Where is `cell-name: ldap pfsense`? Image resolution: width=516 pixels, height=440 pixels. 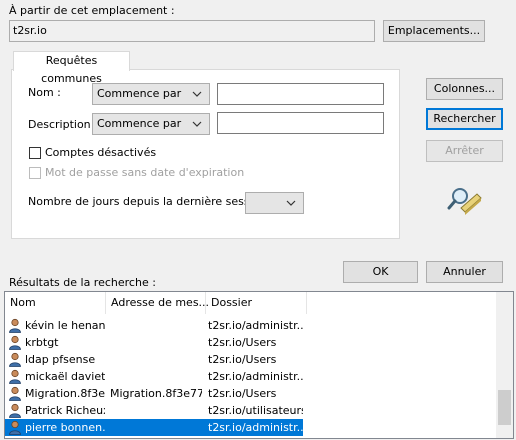
cell-name: ldap pfsense is located at coordinates (60, 359).